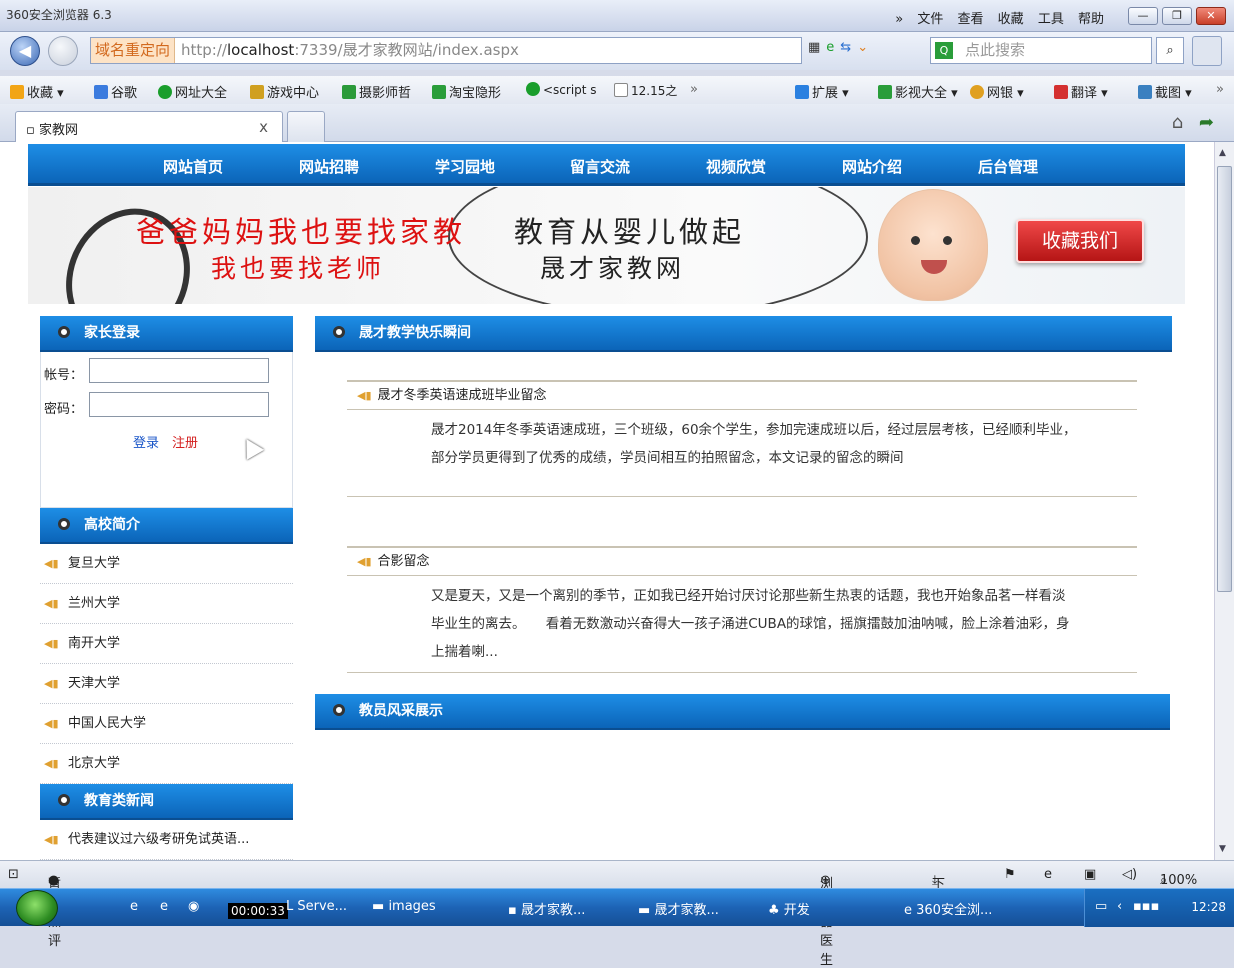 This screenshot has height=968, width=1234. Describe the element at coordinates (1091, 19) in the screenshot. I see `menu-help: 帮助` at that location.